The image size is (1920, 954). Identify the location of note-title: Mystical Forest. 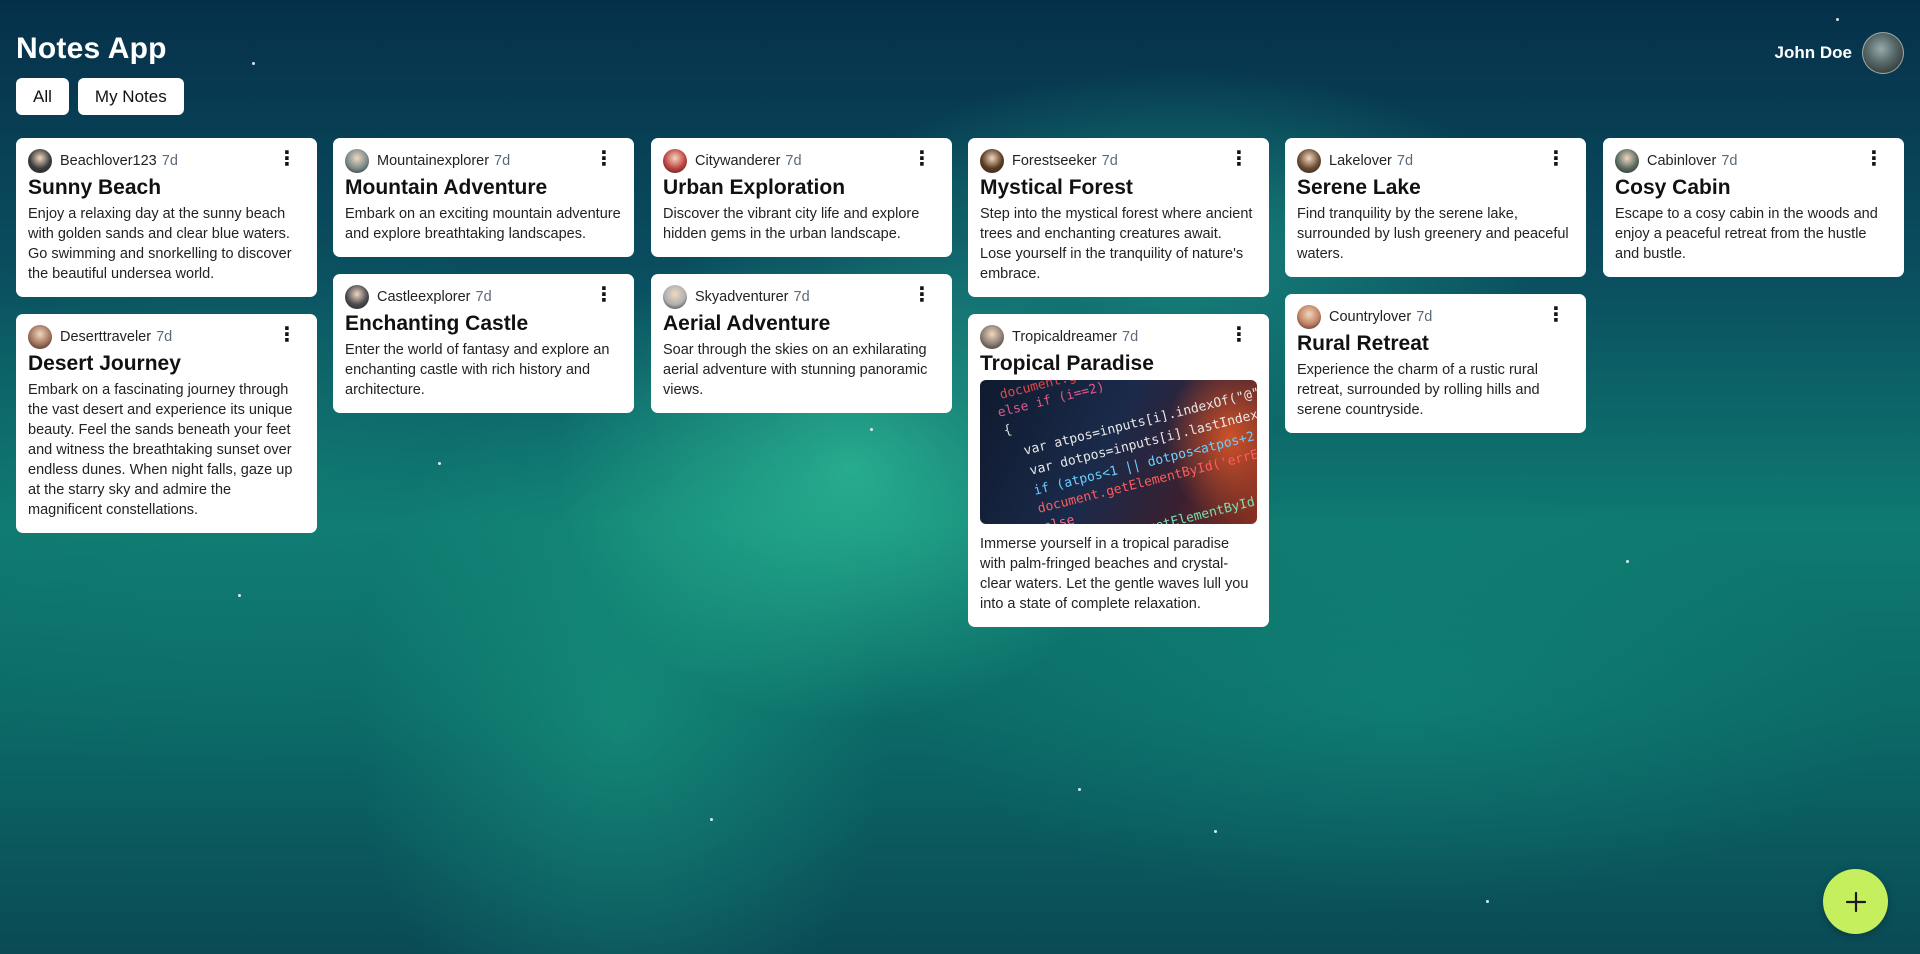
(1056, 187).